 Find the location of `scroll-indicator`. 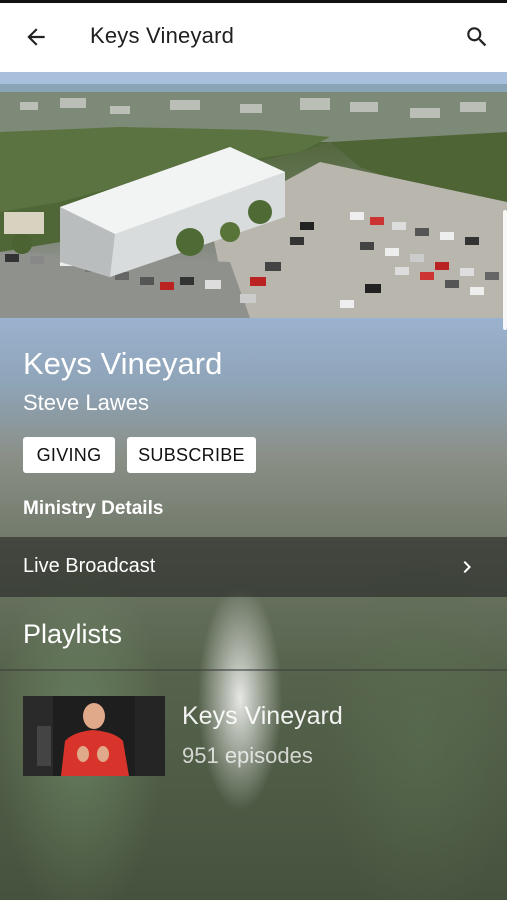

scroll-indicator is located at coordinates (505, 270).